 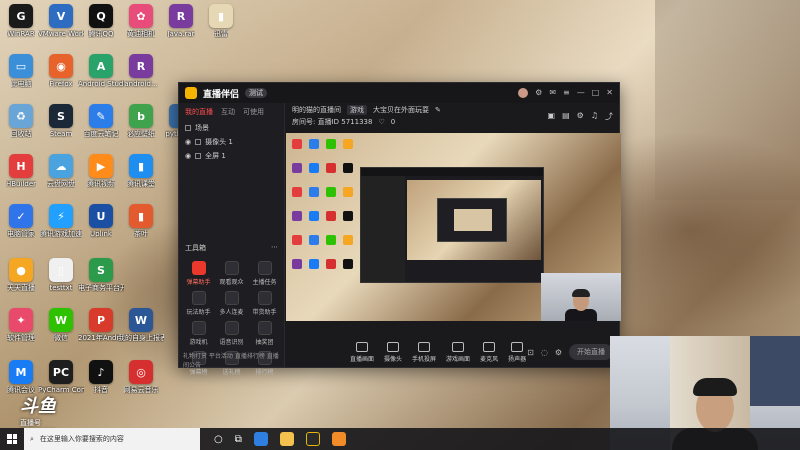 I want to click on source-control: 手机投屏, so click(x=424, y=352).